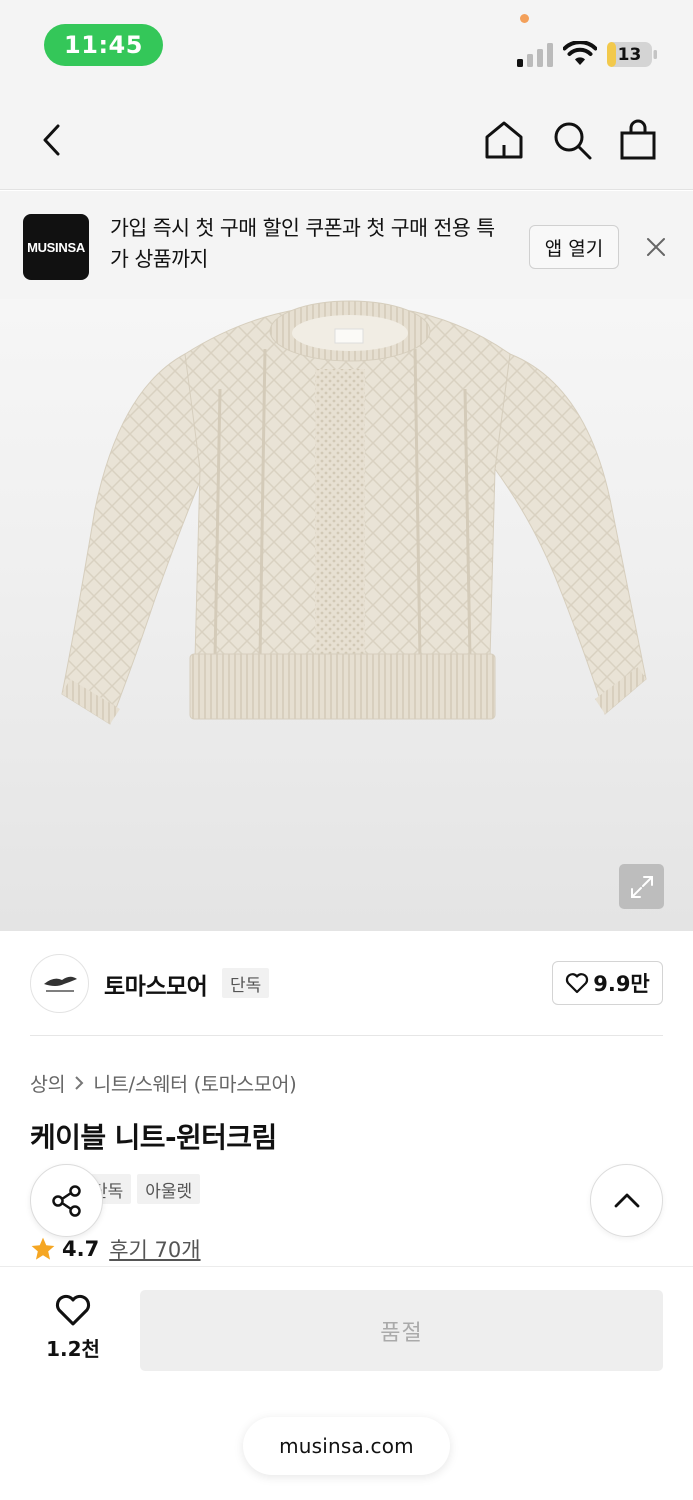 The width and height of the screenshot is (693, 1500). I want to click on chevron-up-icon, so click(626, 1200).